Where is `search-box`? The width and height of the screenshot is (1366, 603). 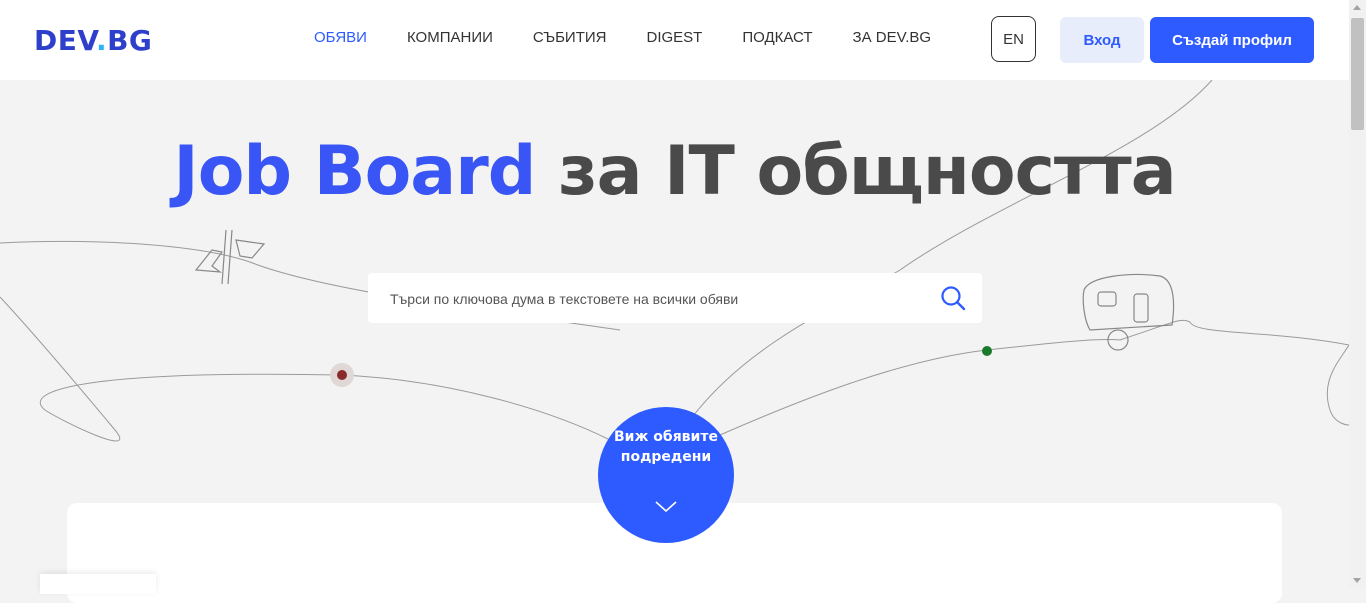
search-box is located at coordinates (675, 299).